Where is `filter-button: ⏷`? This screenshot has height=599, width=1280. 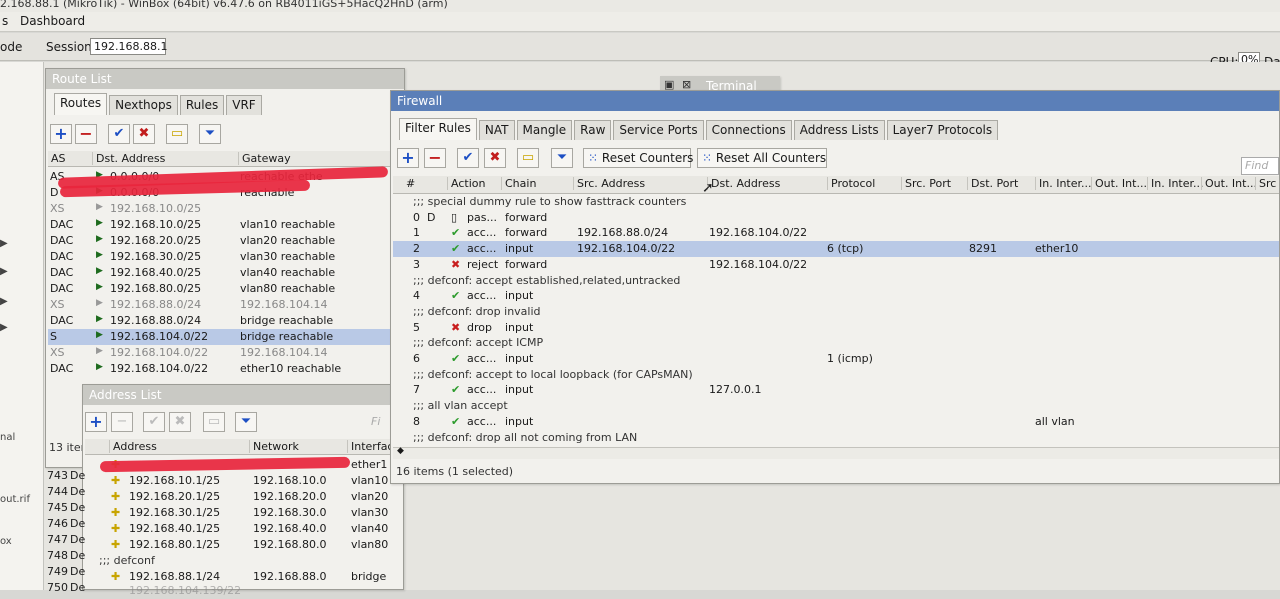
filter-button: ⏷ is located at coordinates (210, 134).